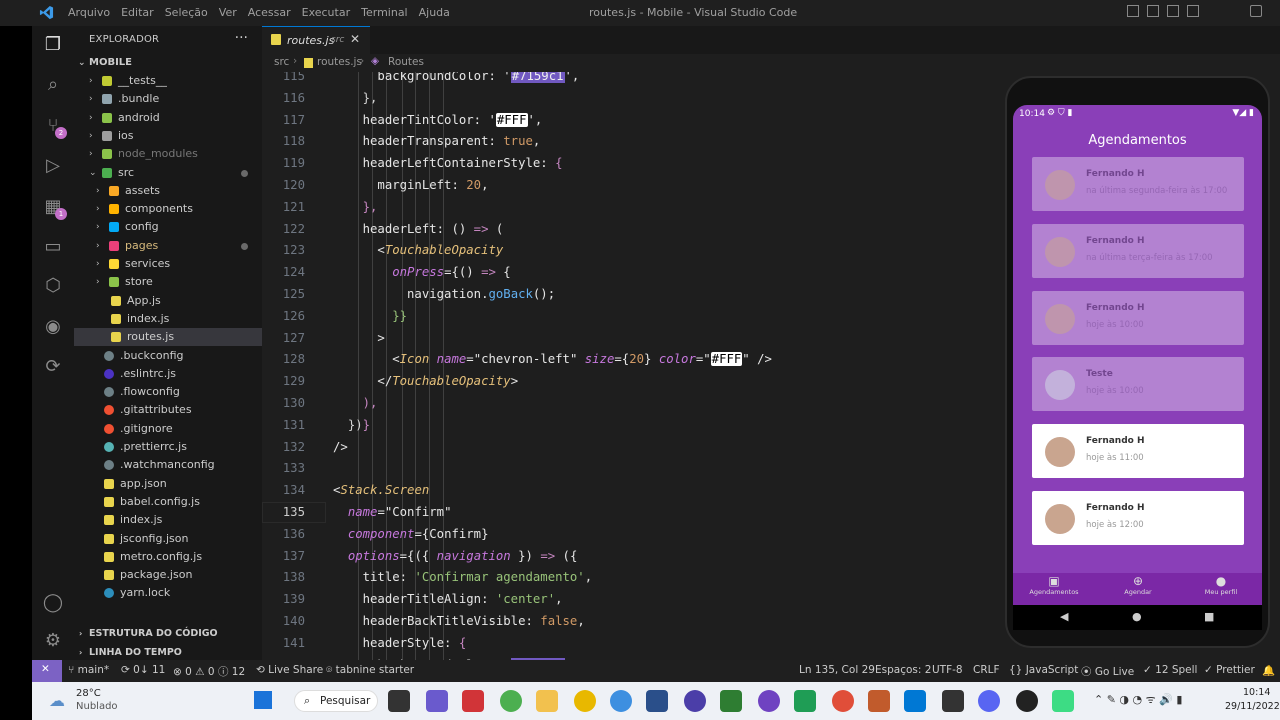  What do you see at coordinates (953, 701) in the screenshot?
I see `terminal-icon` at bounding box center [953, 701].